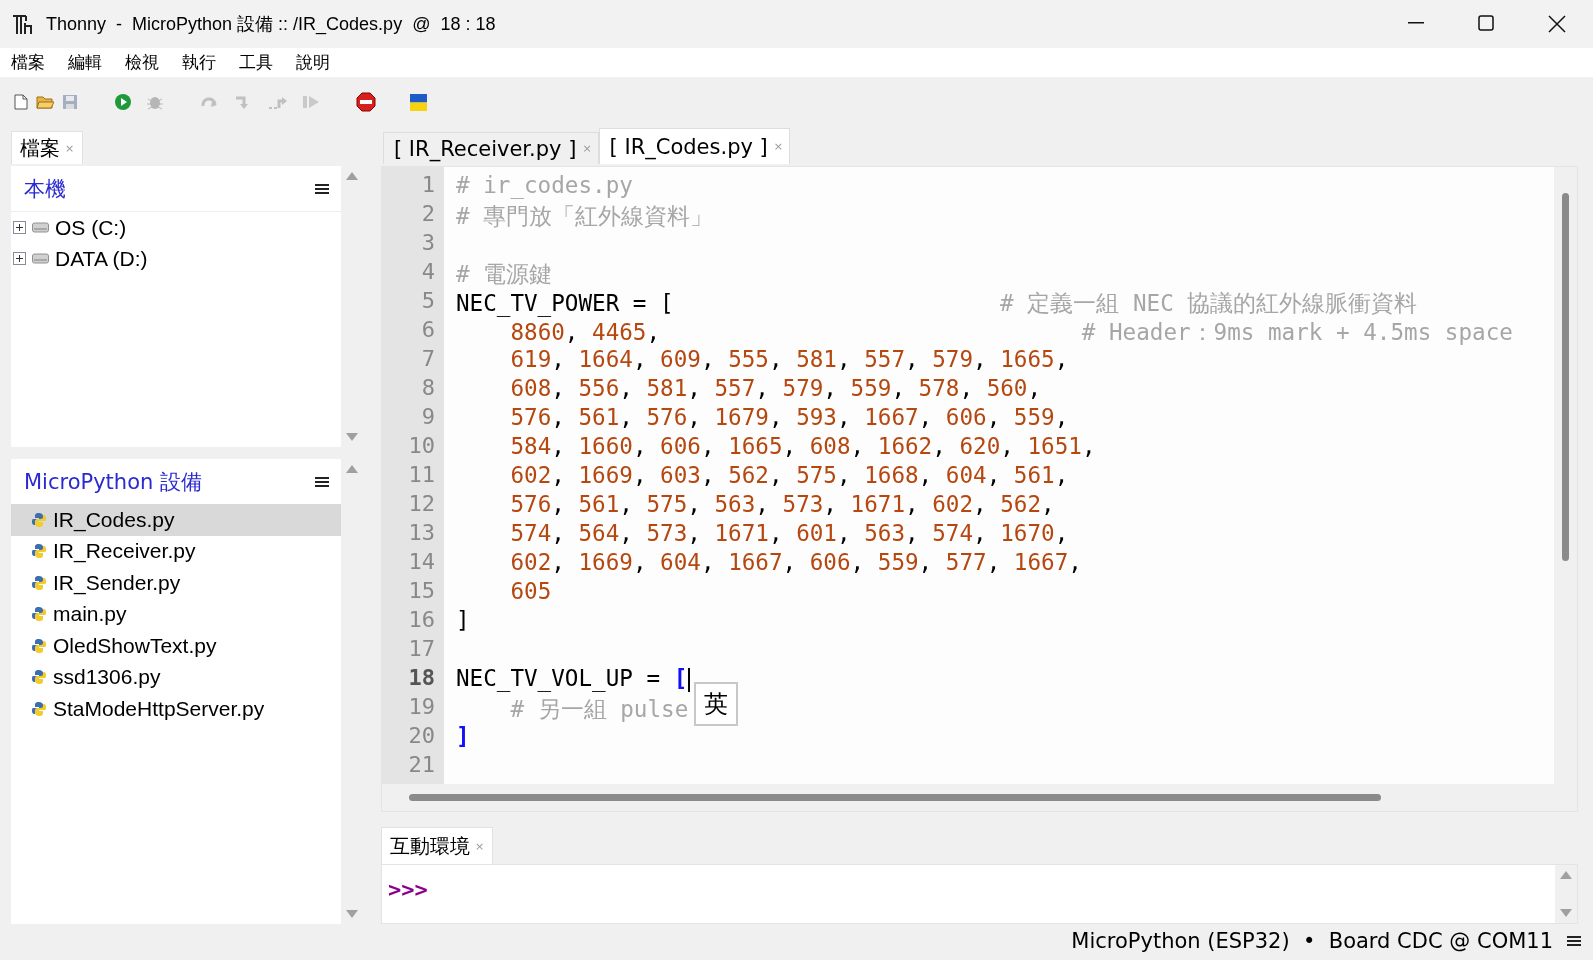  I want to click on code-line: 584, 1660, 606, 1665, 608, 1662, 620, 1651,, so click(802, 447).